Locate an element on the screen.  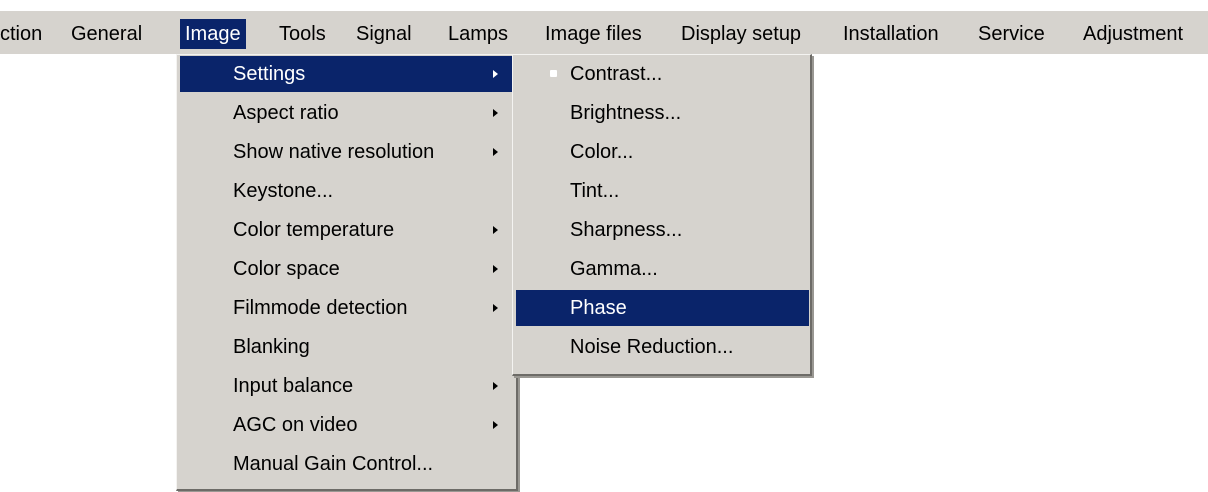
menu-item-label: Show native resolution is located at coordinates (334, 152).